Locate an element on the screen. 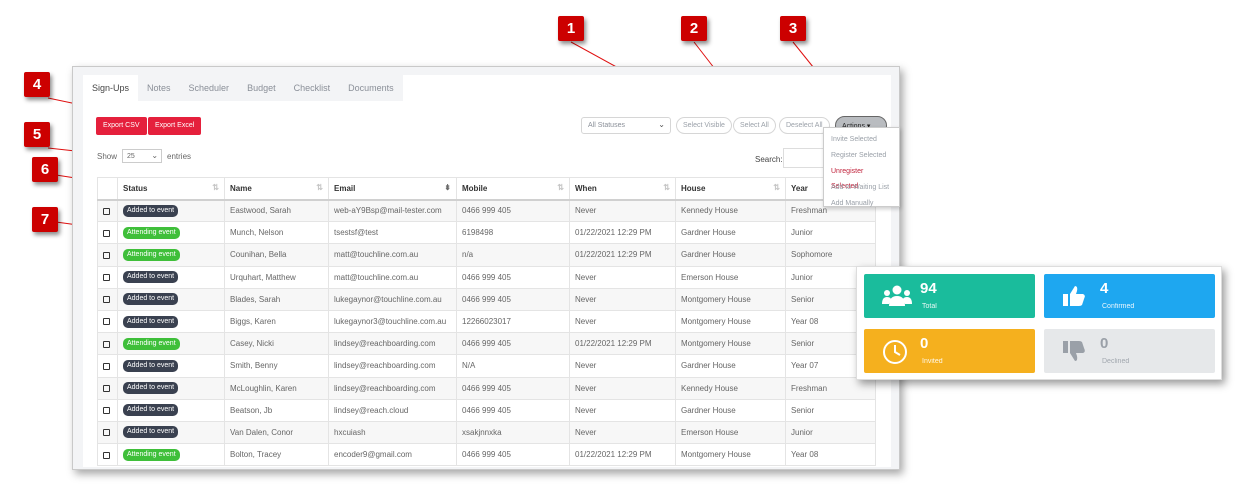  annotation-marker-1: 1 is located at coordinates (571, 28).